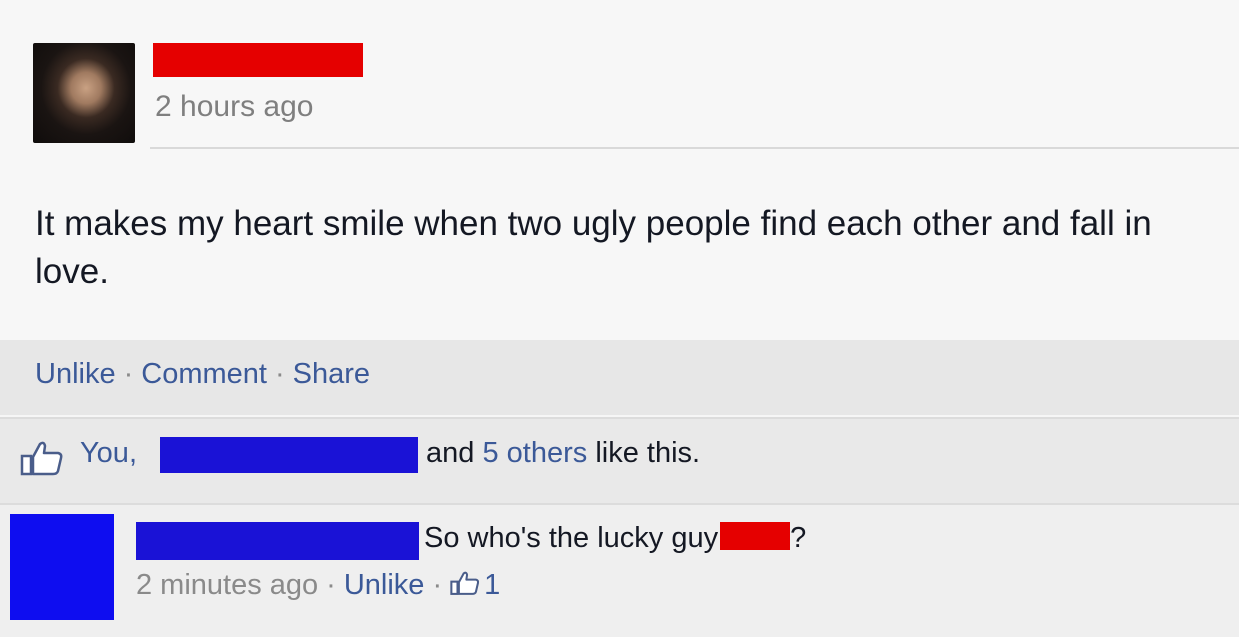  What do you see at coordinates (492, 585) in the screenshot?
I see `comment-like-count: 1` at bounding box center [492, 585].